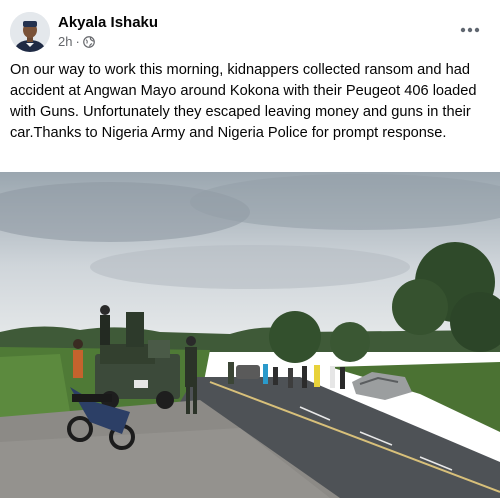 Image resolution: width=500 pixels, height=498 pixels. Describe the element at coordinates (108, 22) in the screenshot. I see `author-name: Akyala Ishaku` at that location.